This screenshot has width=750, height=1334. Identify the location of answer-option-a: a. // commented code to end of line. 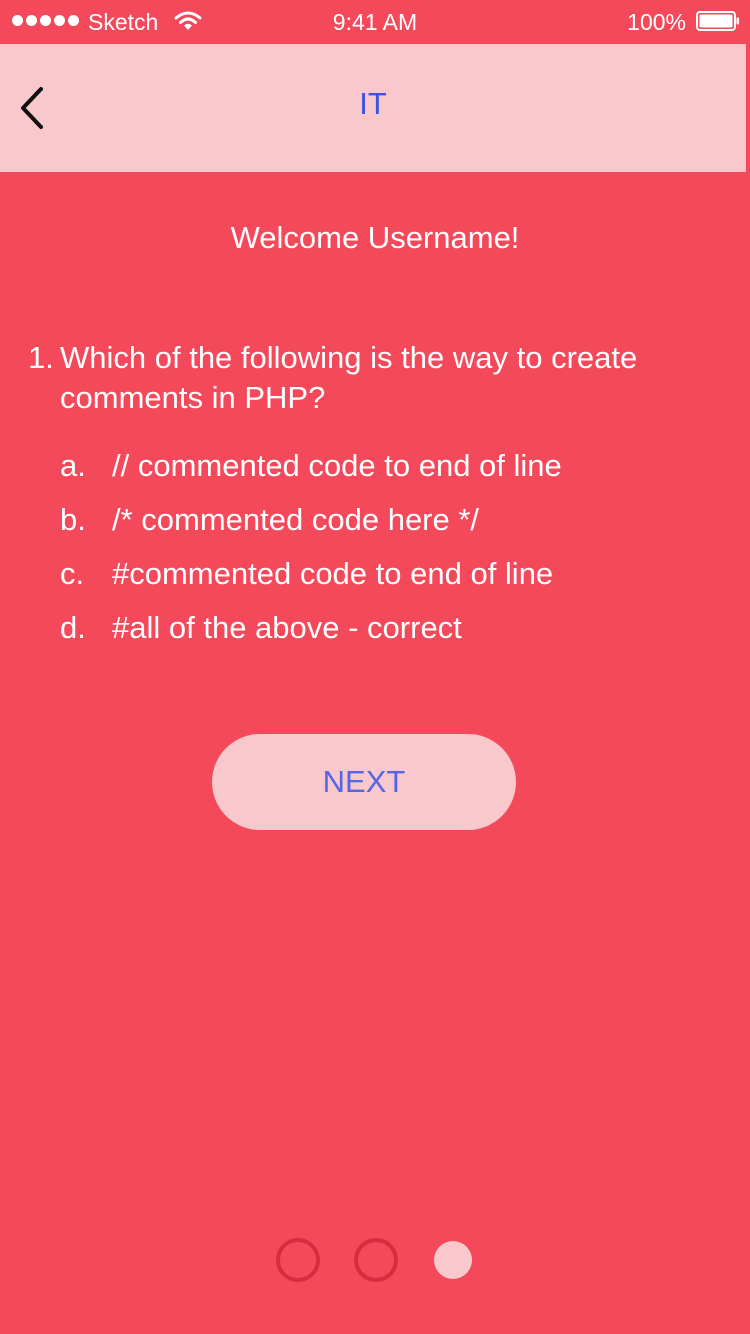
(390, 471).